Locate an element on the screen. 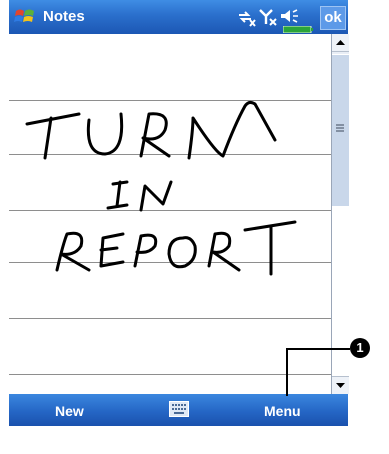 The image size is (389, 454). arrow-down-icon is located at coordinates (340, 385).